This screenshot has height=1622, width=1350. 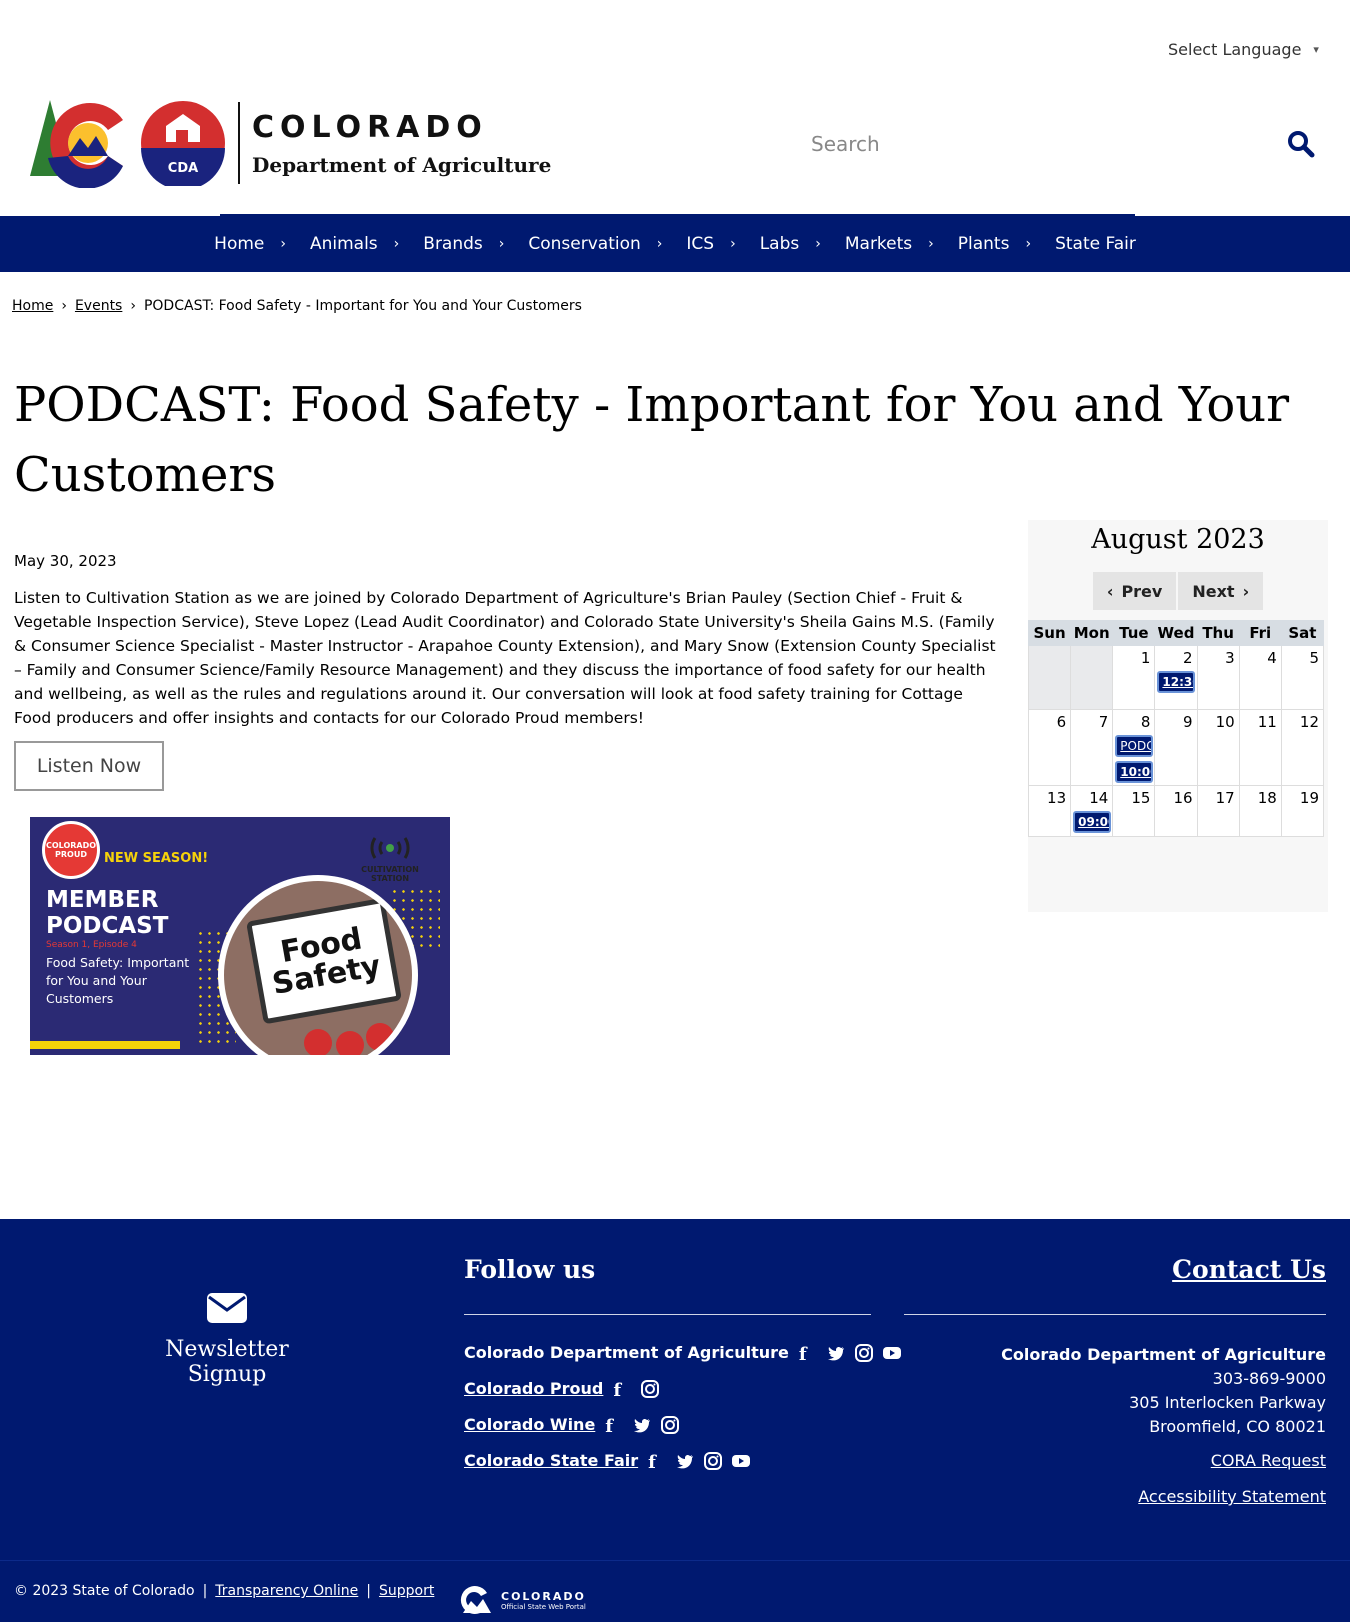 I want to click on support-link: Support, so click(x=406, y=1591).